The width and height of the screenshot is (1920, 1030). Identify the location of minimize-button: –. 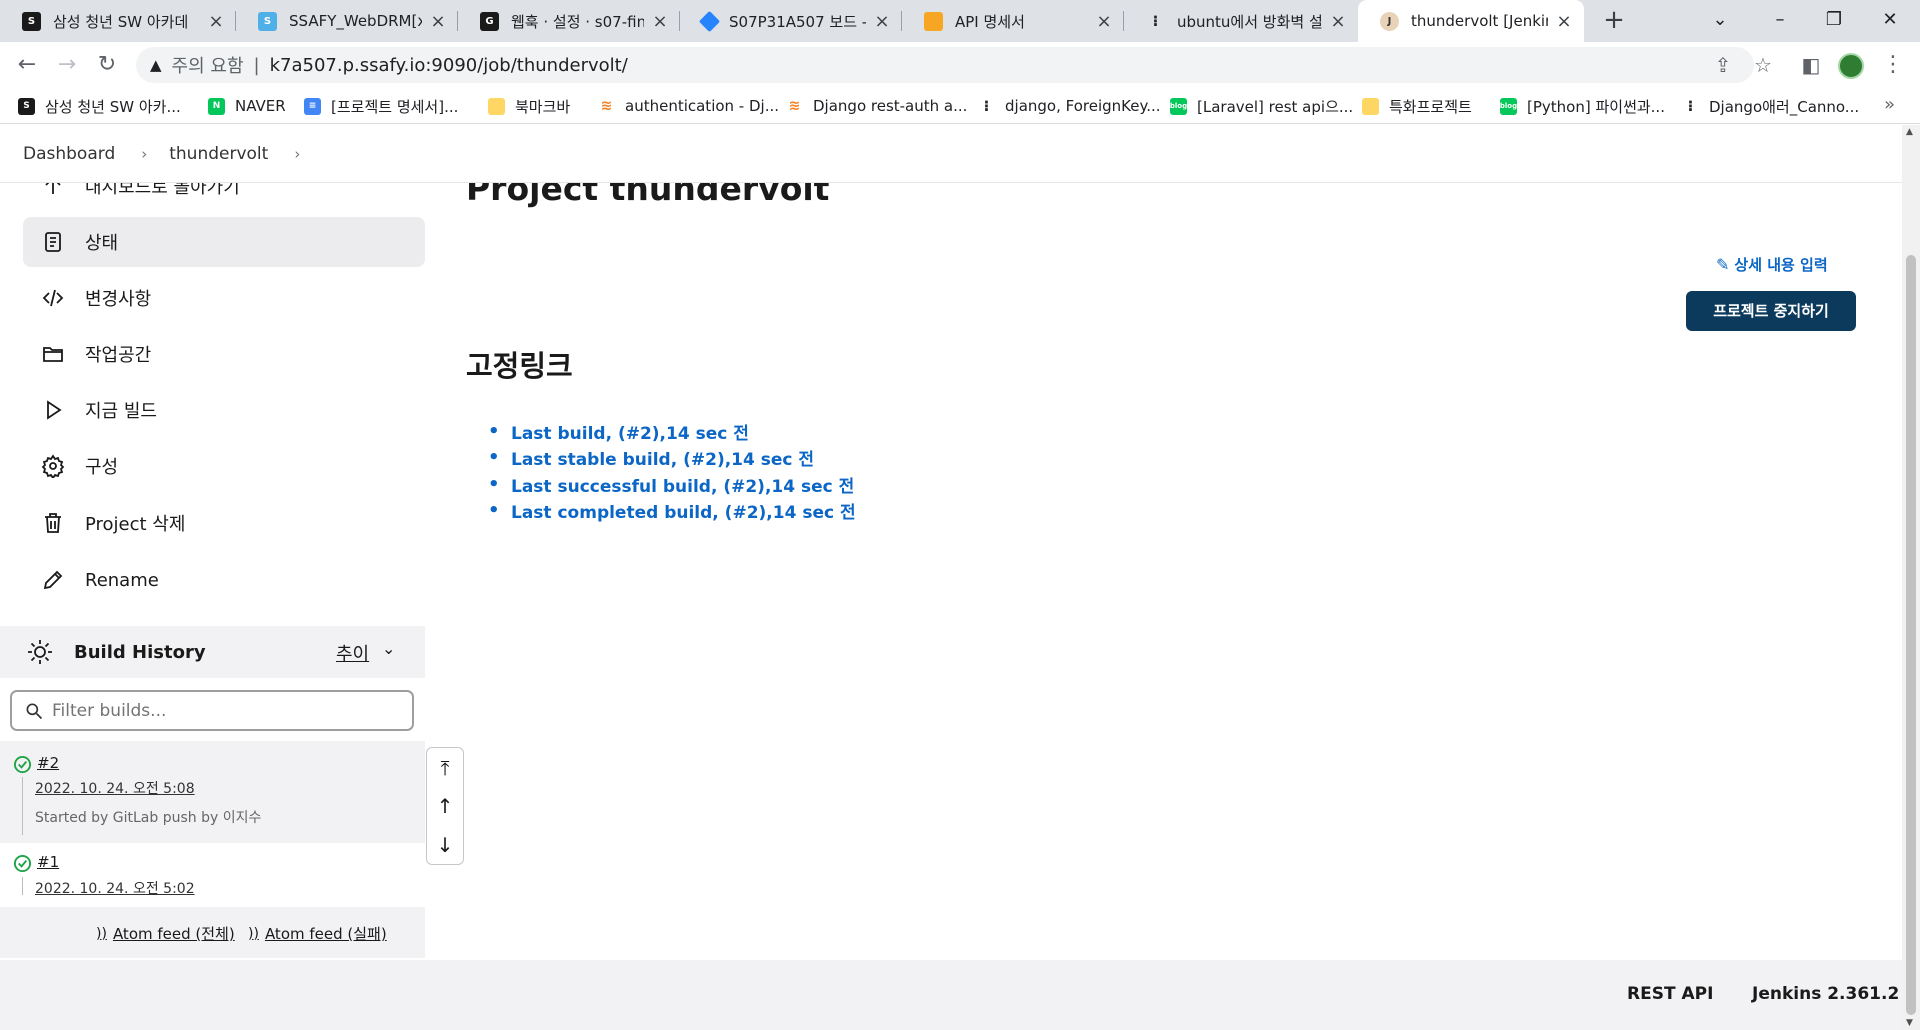
(1780, 21).